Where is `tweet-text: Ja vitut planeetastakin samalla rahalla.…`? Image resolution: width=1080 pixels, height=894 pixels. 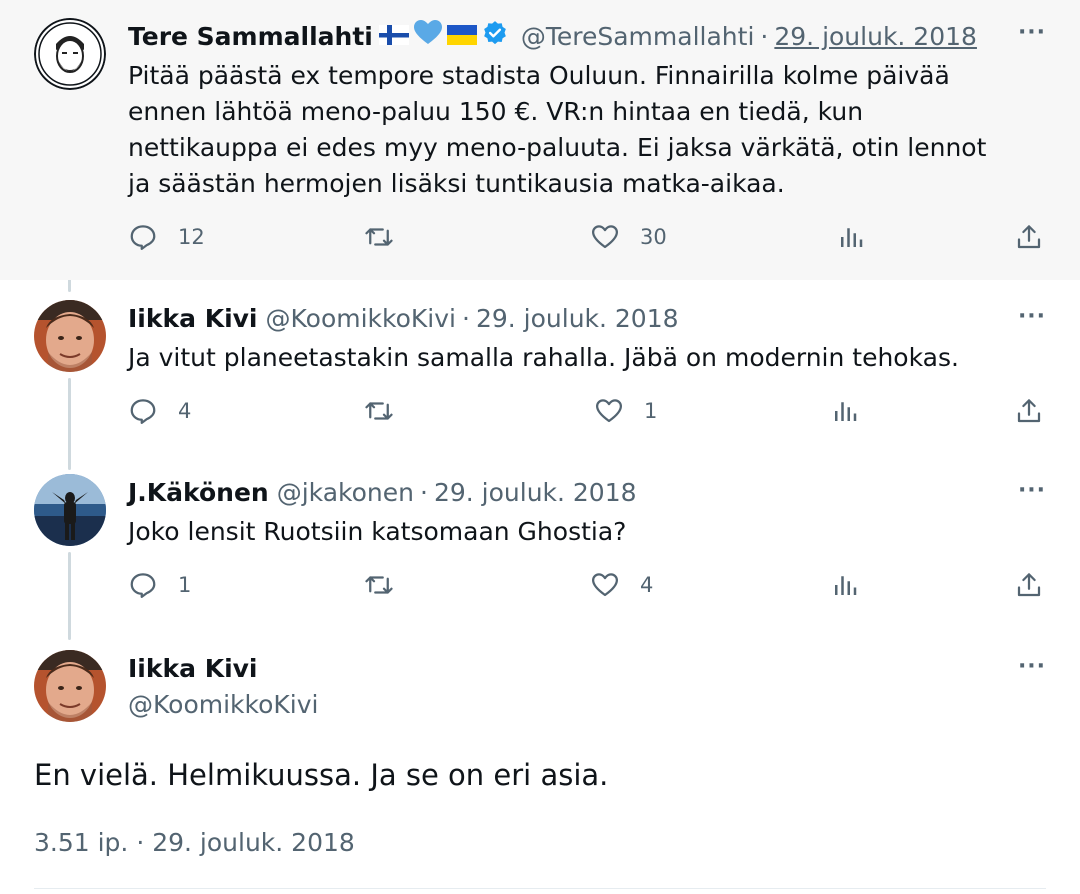
tweet-text: Ja vitut planeetastakin samalla rahalla.… is located at coordinates (543, 357).